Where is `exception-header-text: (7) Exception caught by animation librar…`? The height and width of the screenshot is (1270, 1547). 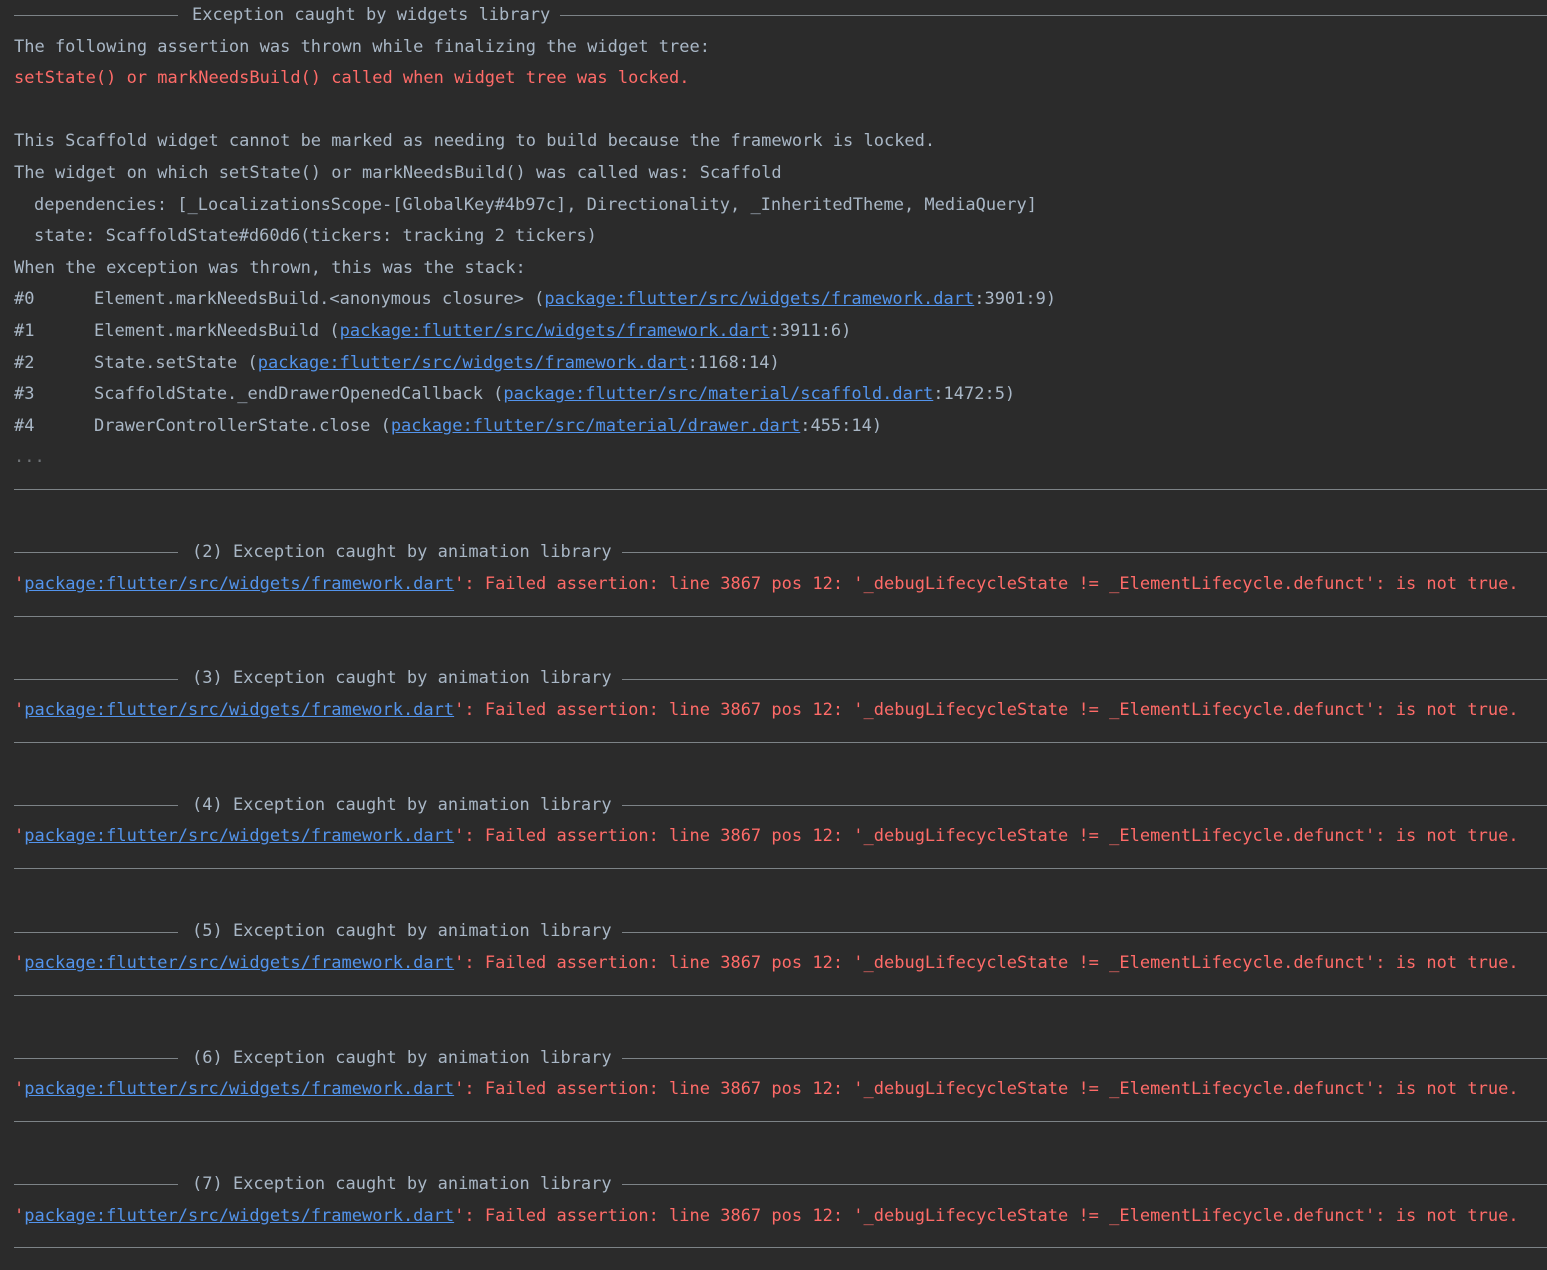 exception-header-text: (7) Exception caught by animation librar… is located at coordinates (402, 1183).